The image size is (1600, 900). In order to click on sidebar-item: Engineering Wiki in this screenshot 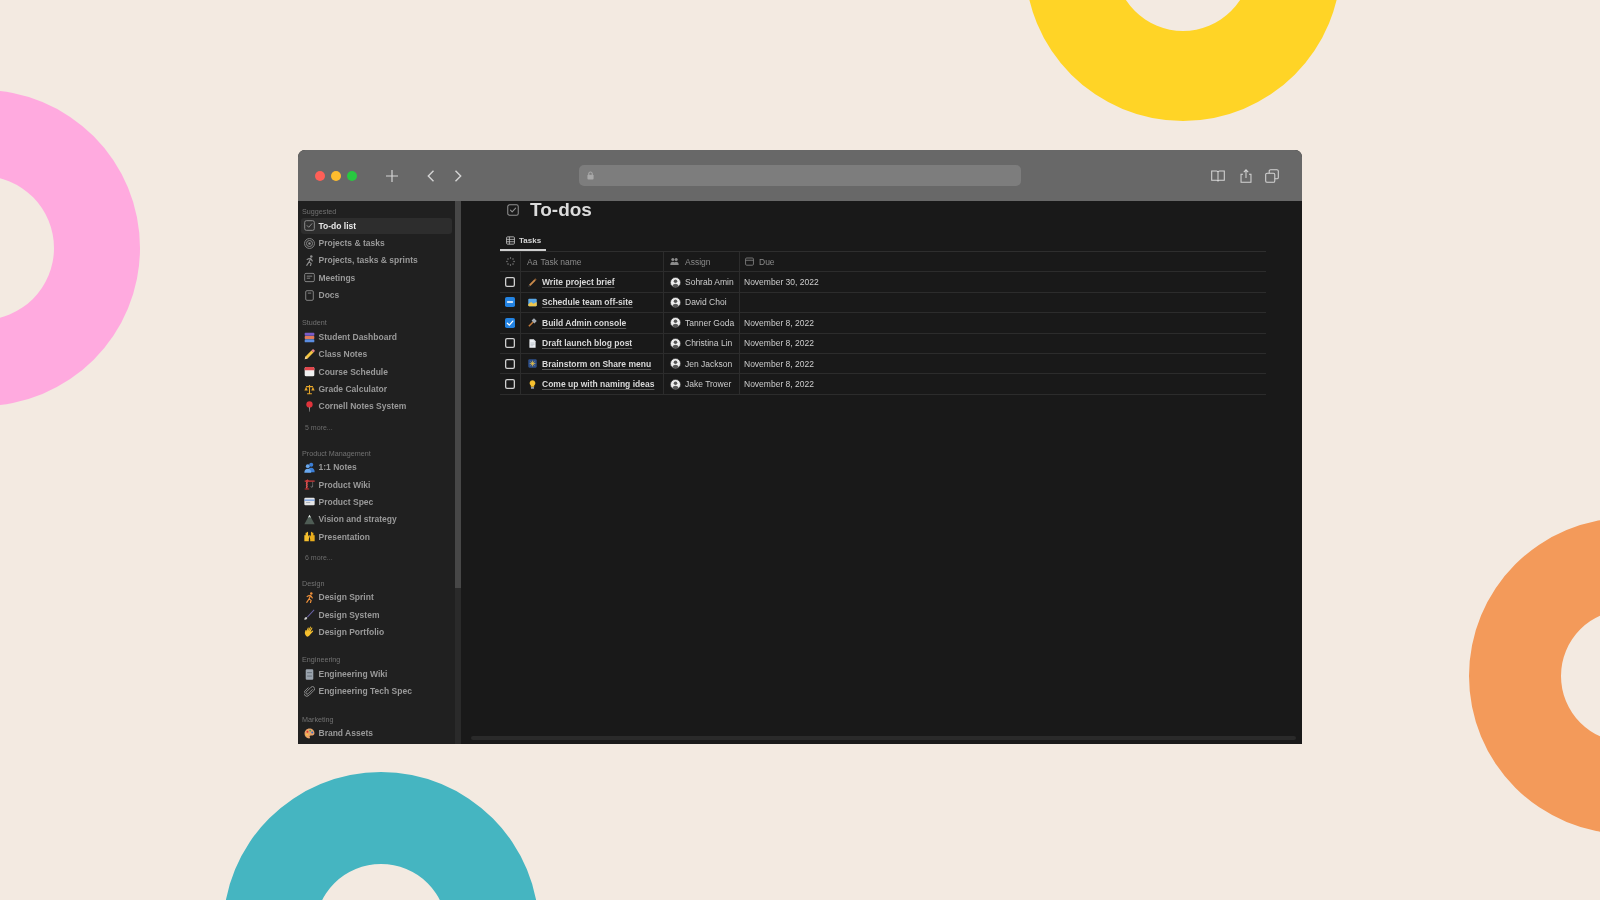, I will do `click(376, 674)`.